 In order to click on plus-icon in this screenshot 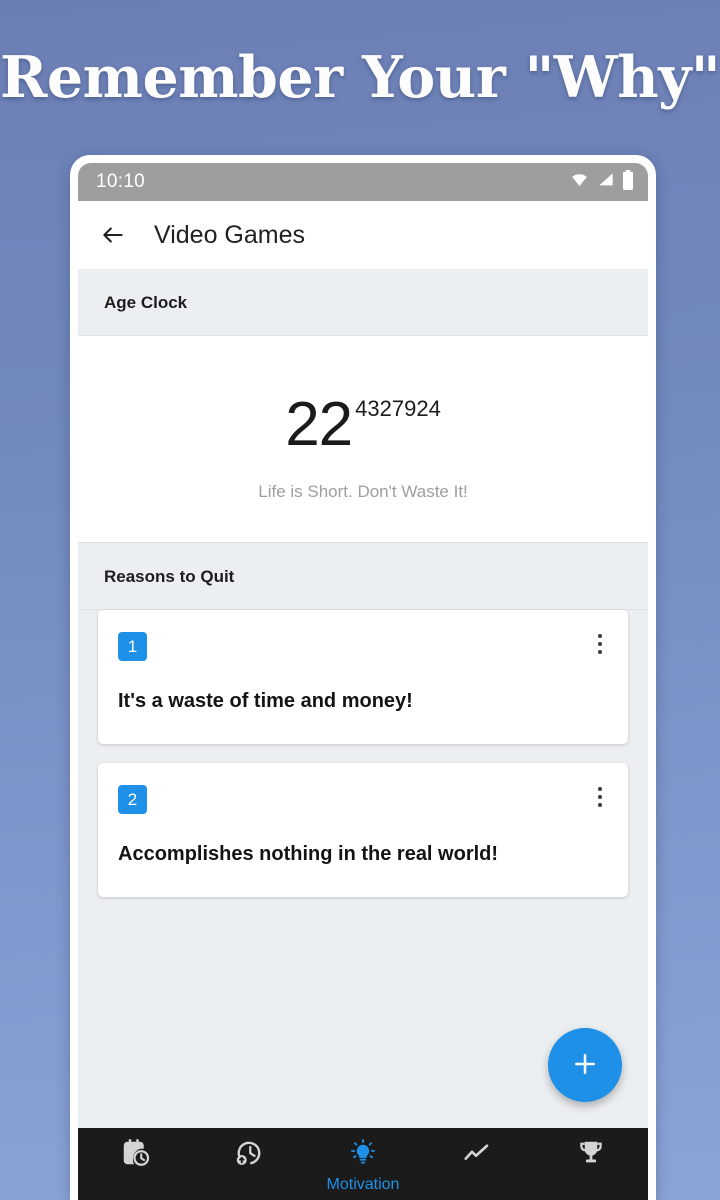, I will do `click(585, 1065)`.